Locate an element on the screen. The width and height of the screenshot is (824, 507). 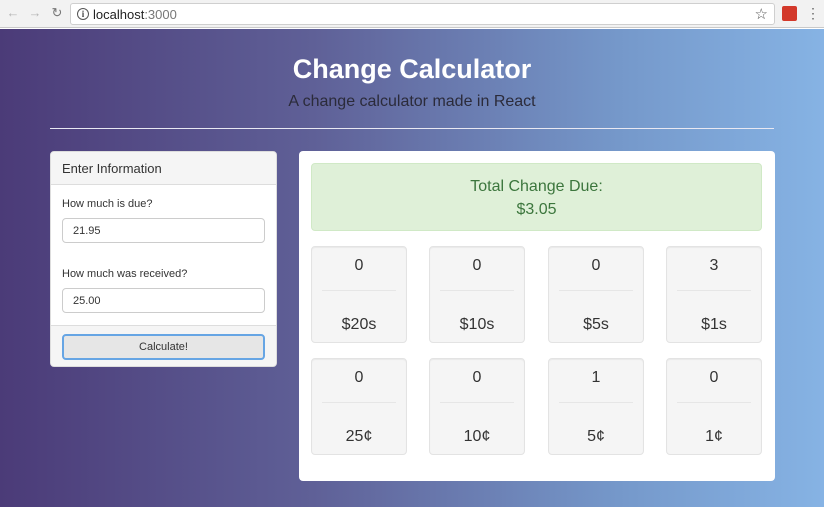
denomination-card-10-cents: 0 10¢ is located at coordinates (477, 406).